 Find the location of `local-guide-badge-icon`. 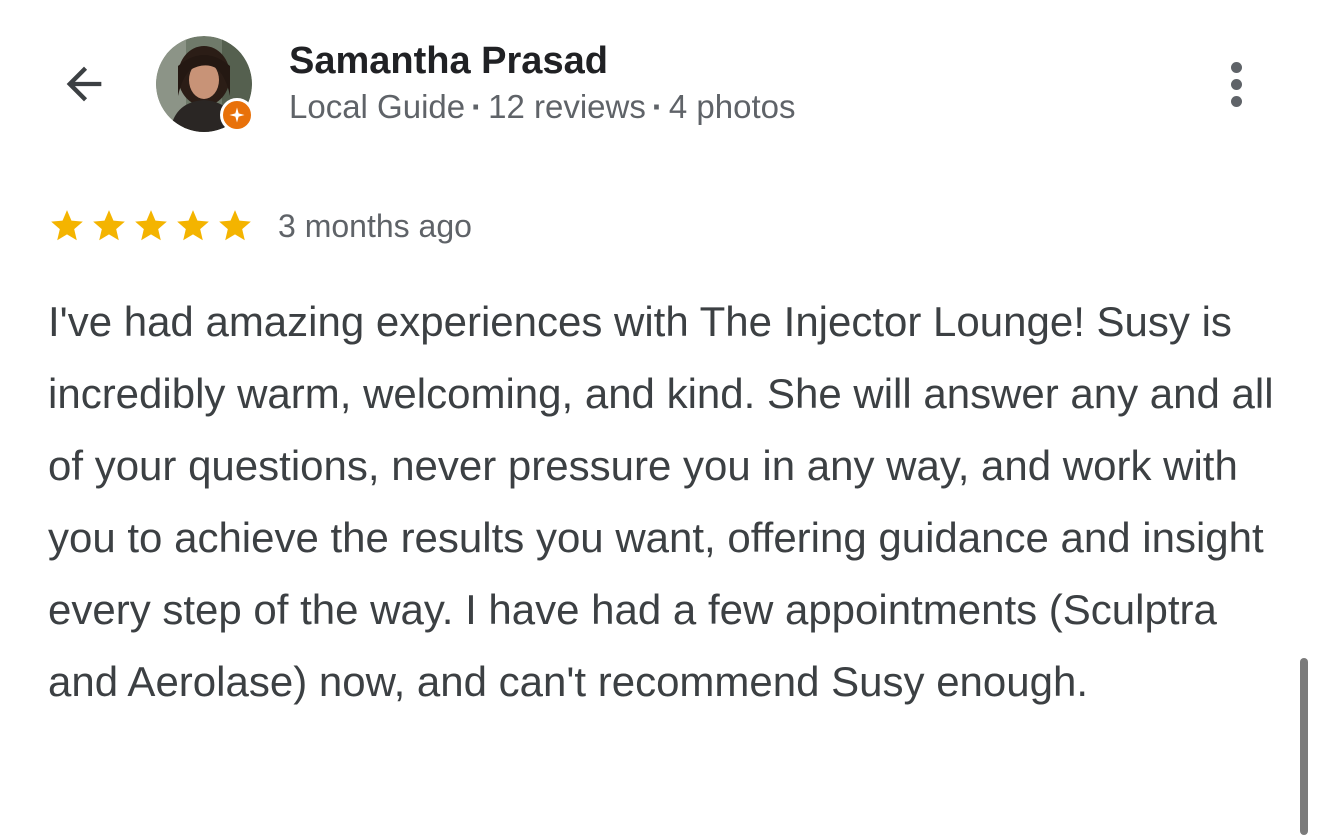

local-guide-badge-icon is located at coordinates (237, 115).